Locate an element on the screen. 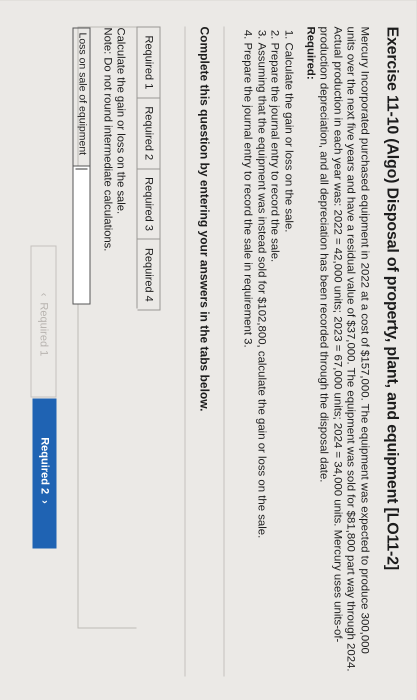 Image resolution: width=417 pixels, height=700 pixels. tab-required-4: Required 4 is located at coordinates (149, 274).